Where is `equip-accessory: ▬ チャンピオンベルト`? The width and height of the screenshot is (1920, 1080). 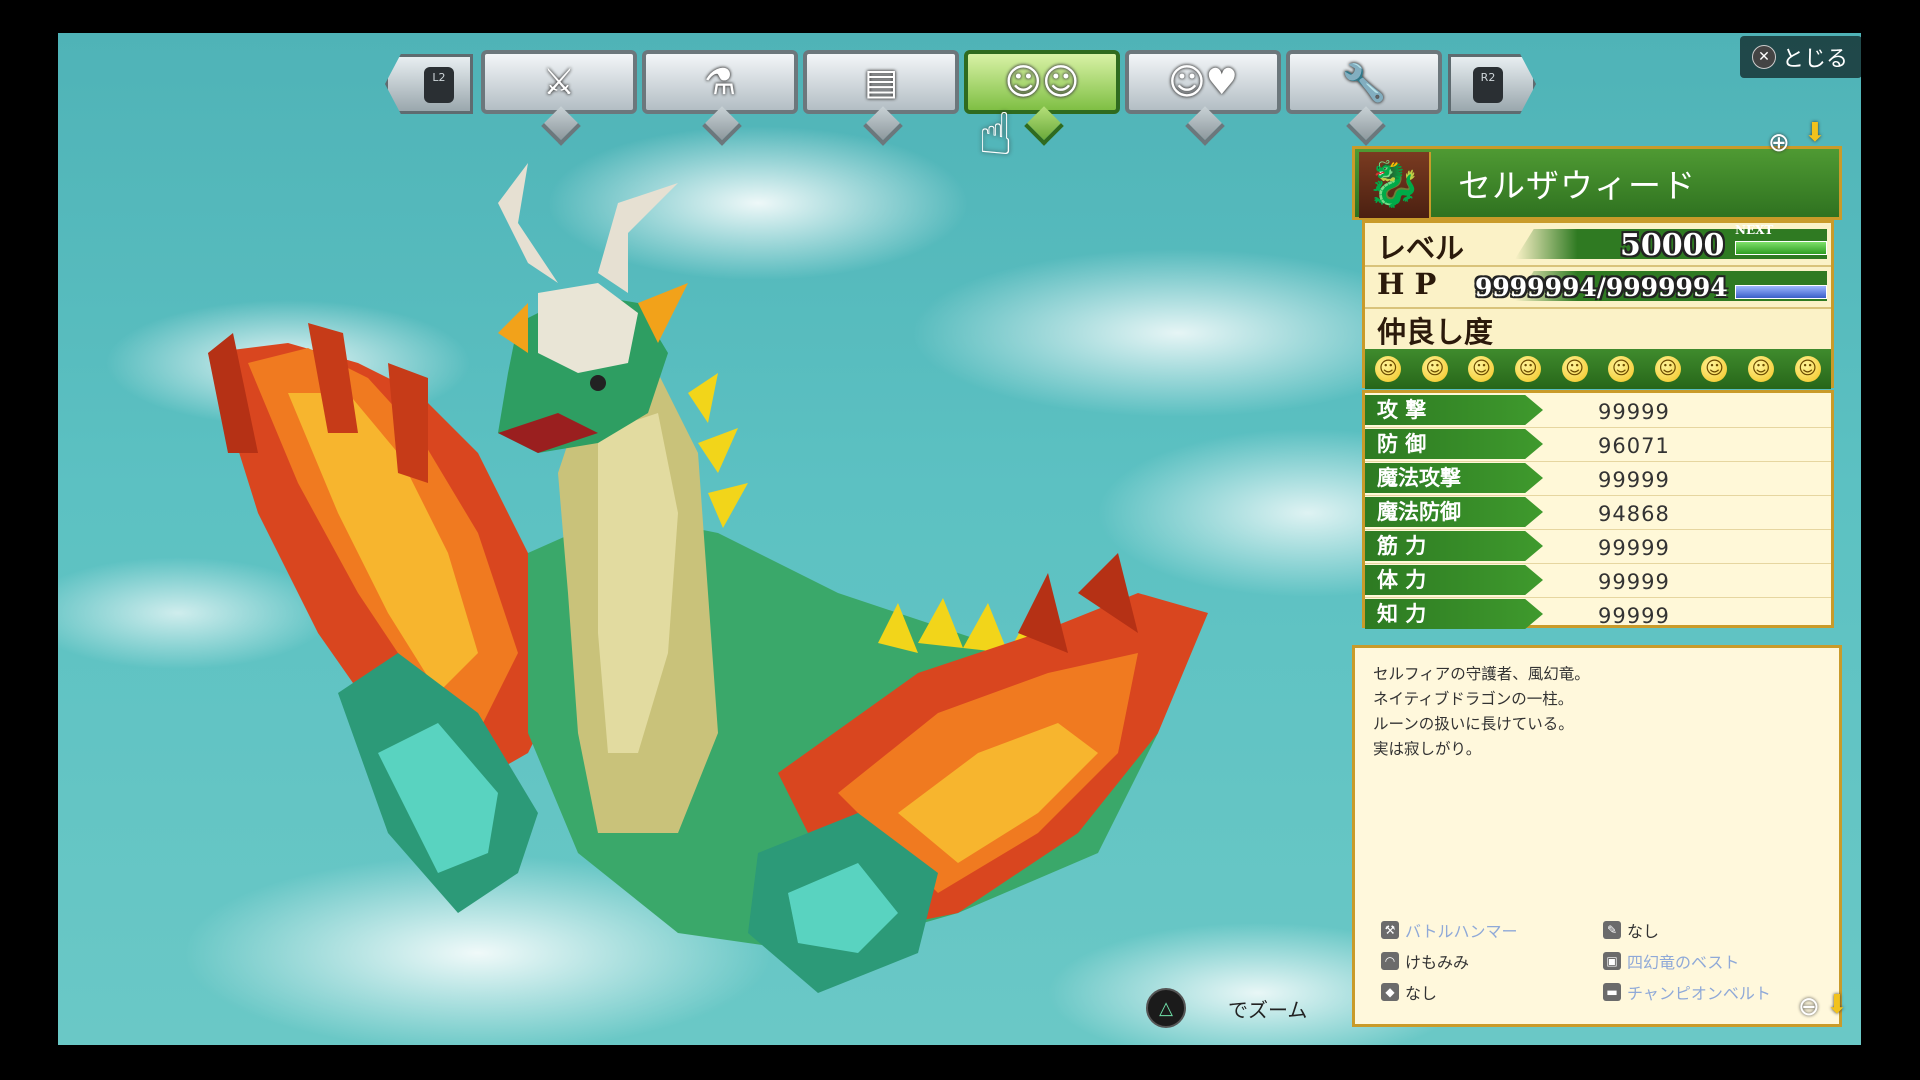 equip-accessory: ▬ チャンピオンベルト is located at coordinates (1687, 992).